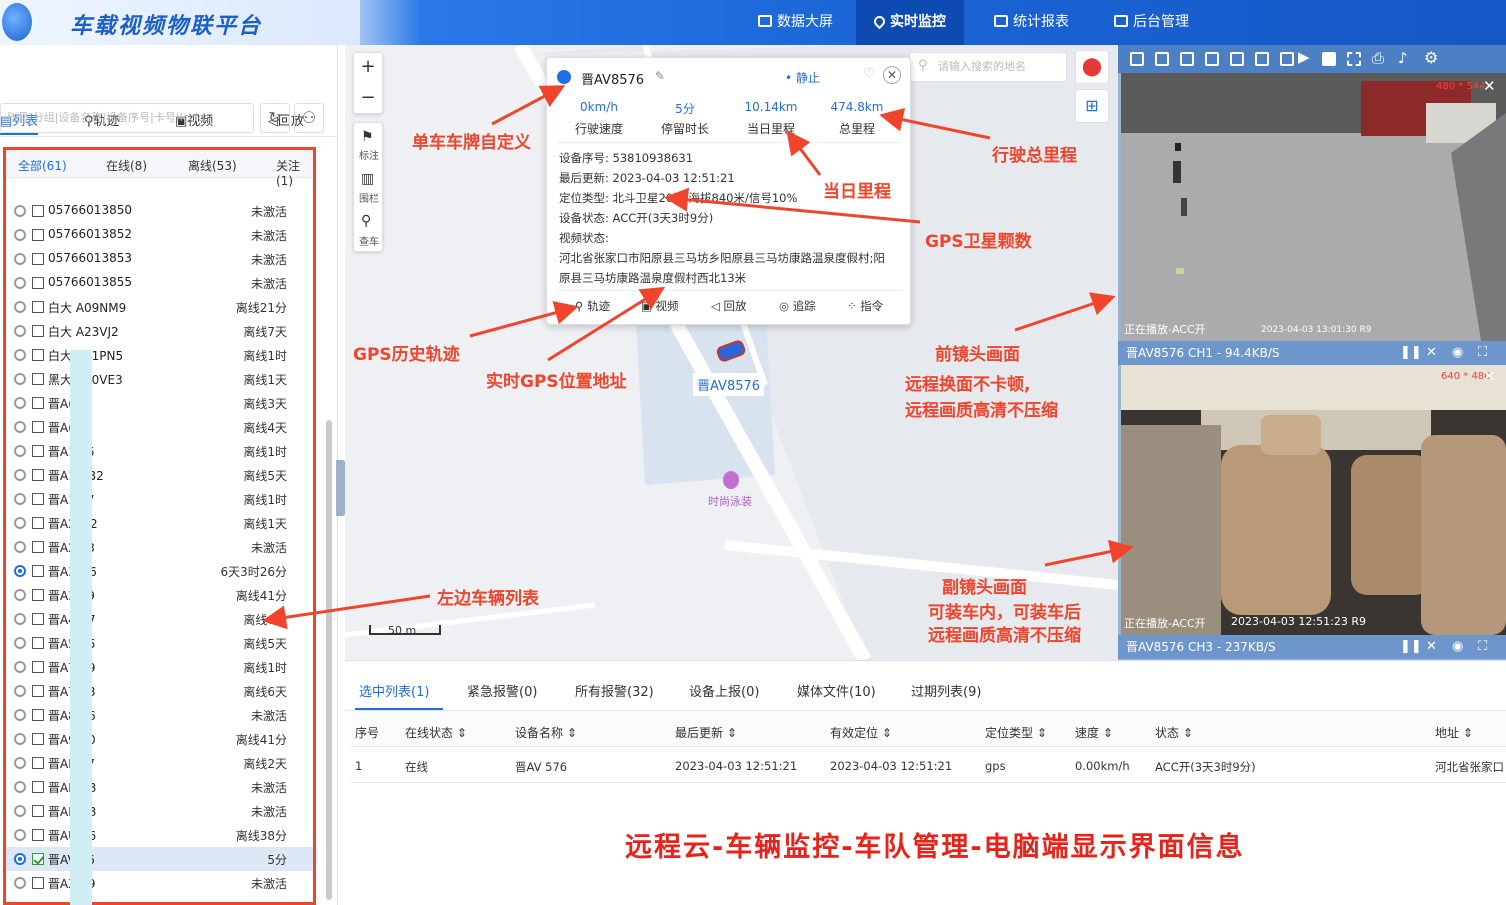 The image size is (1506, 905). Describe the element at coordinates (1187, 59) in the screenshot. I see `layout-4-icon` at that location.